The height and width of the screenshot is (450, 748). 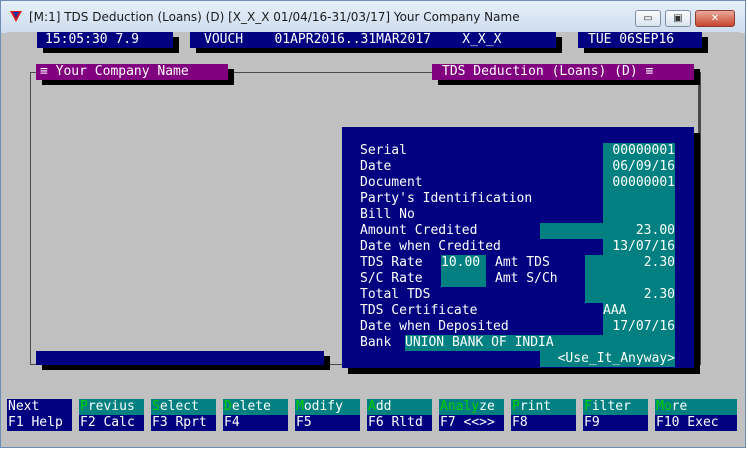 What do you see at coordinates (251, 406) in the screenshot?
I see `fkey-label: elete` at bounding box center [251, 406].